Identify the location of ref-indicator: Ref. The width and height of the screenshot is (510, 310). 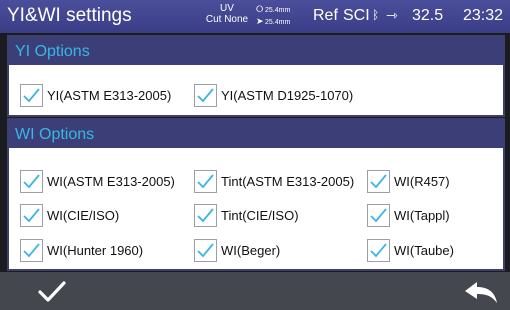
(325, 15).